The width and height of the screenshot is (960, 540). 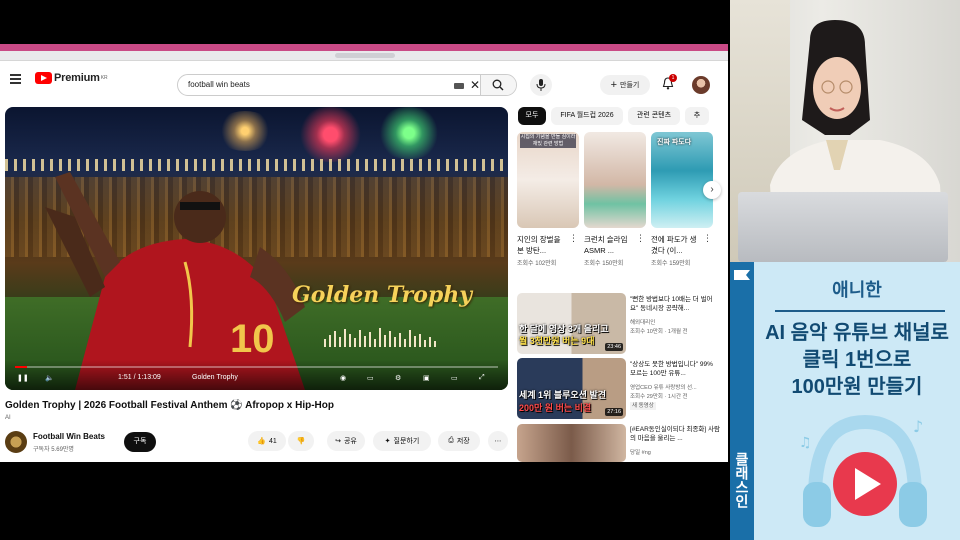 I want to click on youtube-header: Premium KR football win beats ✕ + 만들기 1, so click(x=364, y=80).